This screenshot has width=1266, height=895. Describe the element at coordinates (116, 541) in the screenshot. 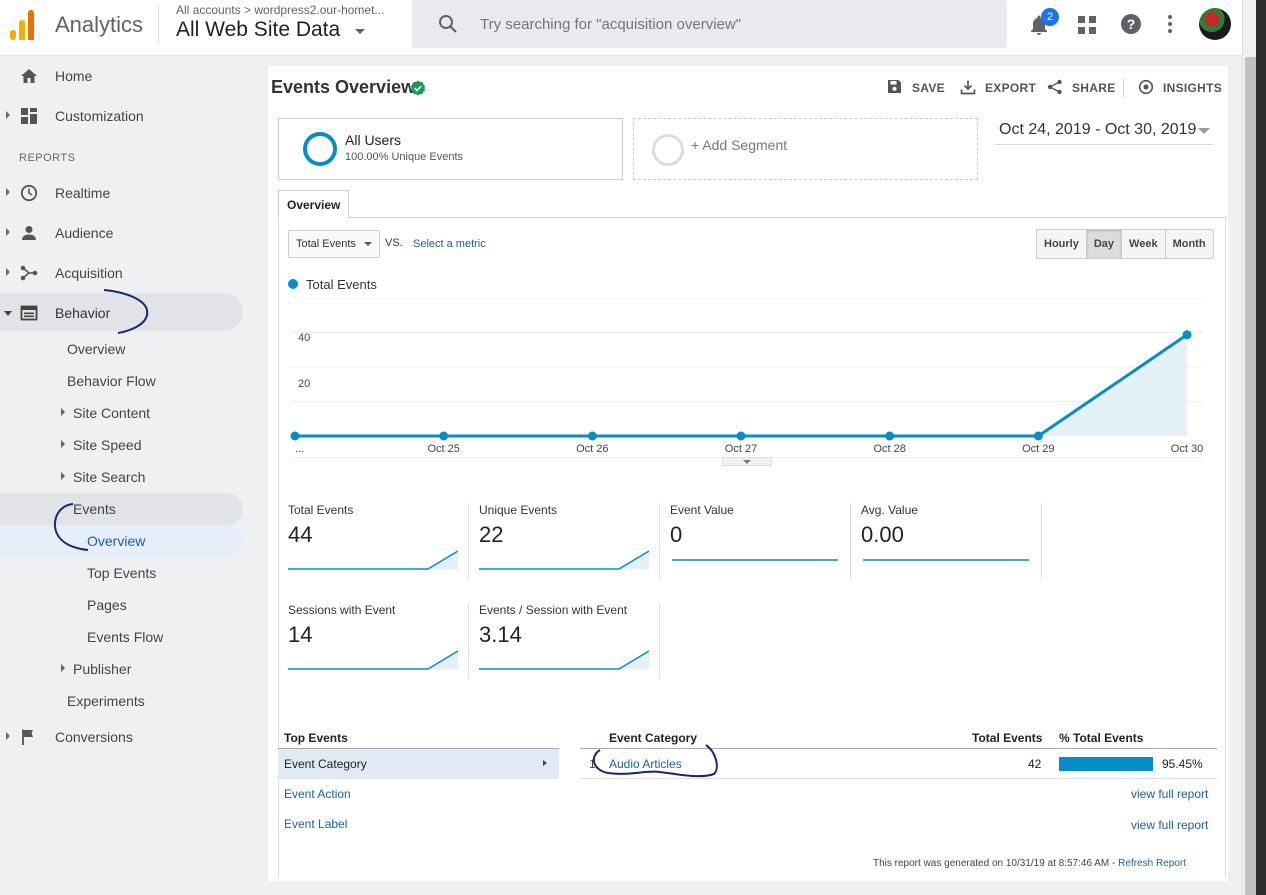

I see `sidebar-item-label: Overview` at that location.